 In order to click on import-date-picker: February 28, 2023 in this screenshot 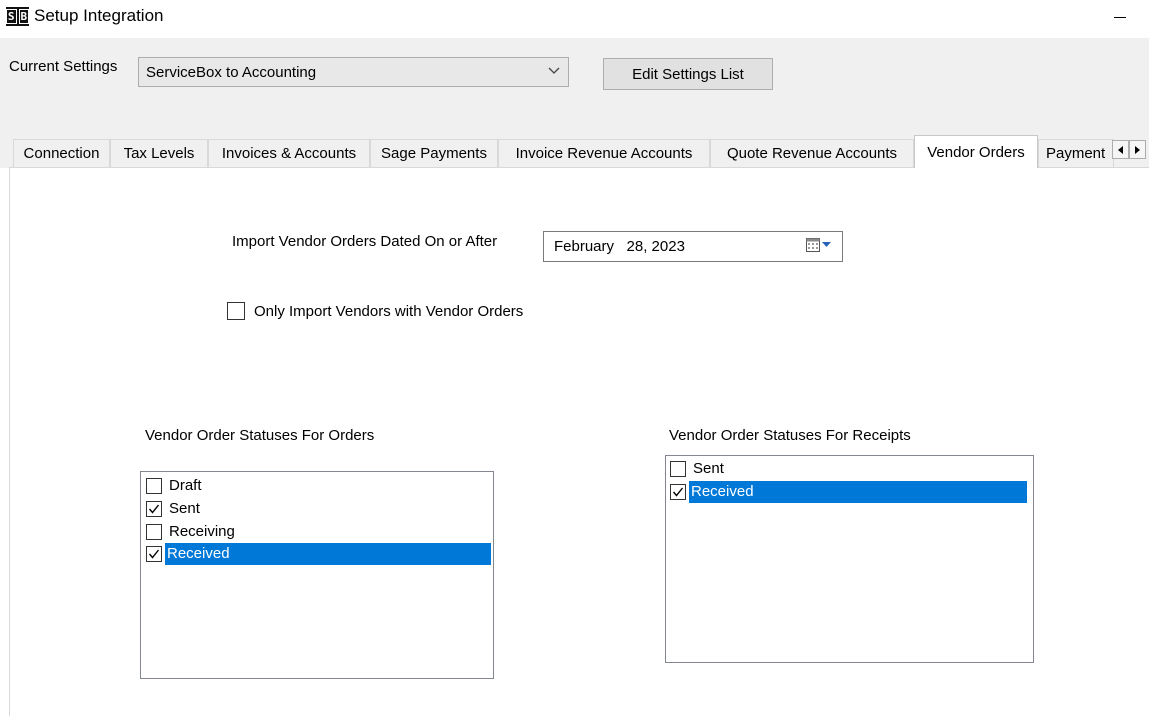, I will do `click(693, 246)`.